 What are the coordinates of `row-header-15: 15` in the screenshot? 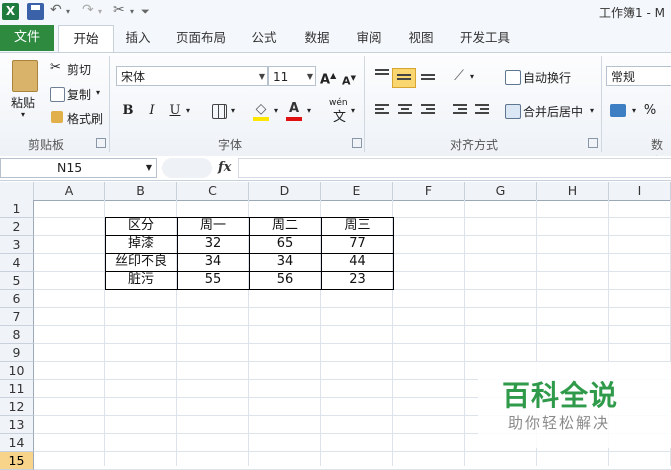 It's located at (17, 461).